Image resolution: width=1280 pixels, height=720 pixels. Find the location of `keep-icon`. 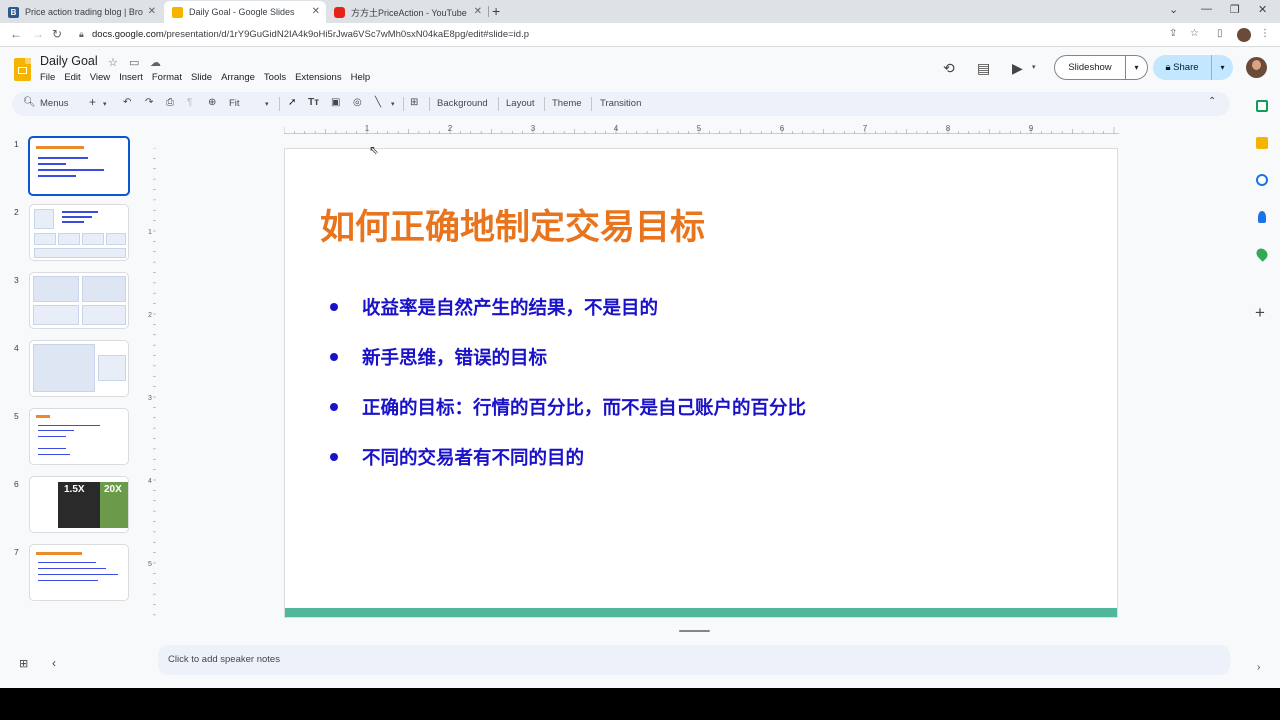

keep-icon is located at coordinates (1262, 143).